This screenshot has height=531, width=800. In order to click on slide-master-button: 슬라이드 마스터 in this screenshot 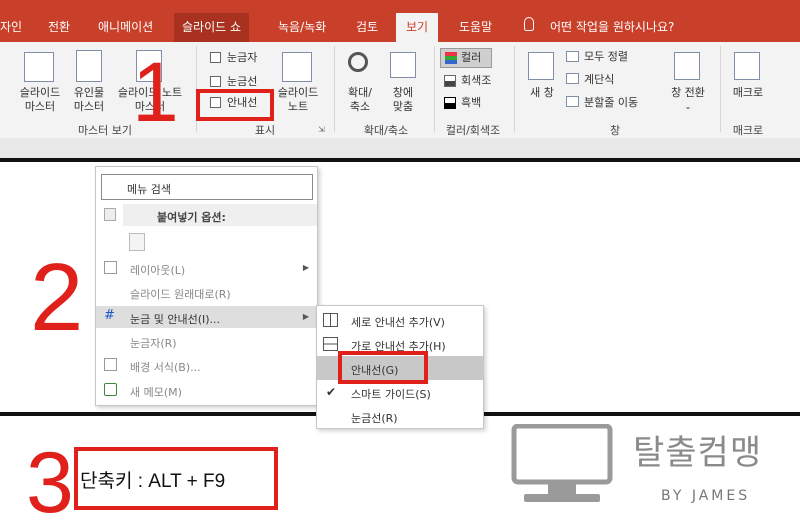, I will do `click(40, 100)`.